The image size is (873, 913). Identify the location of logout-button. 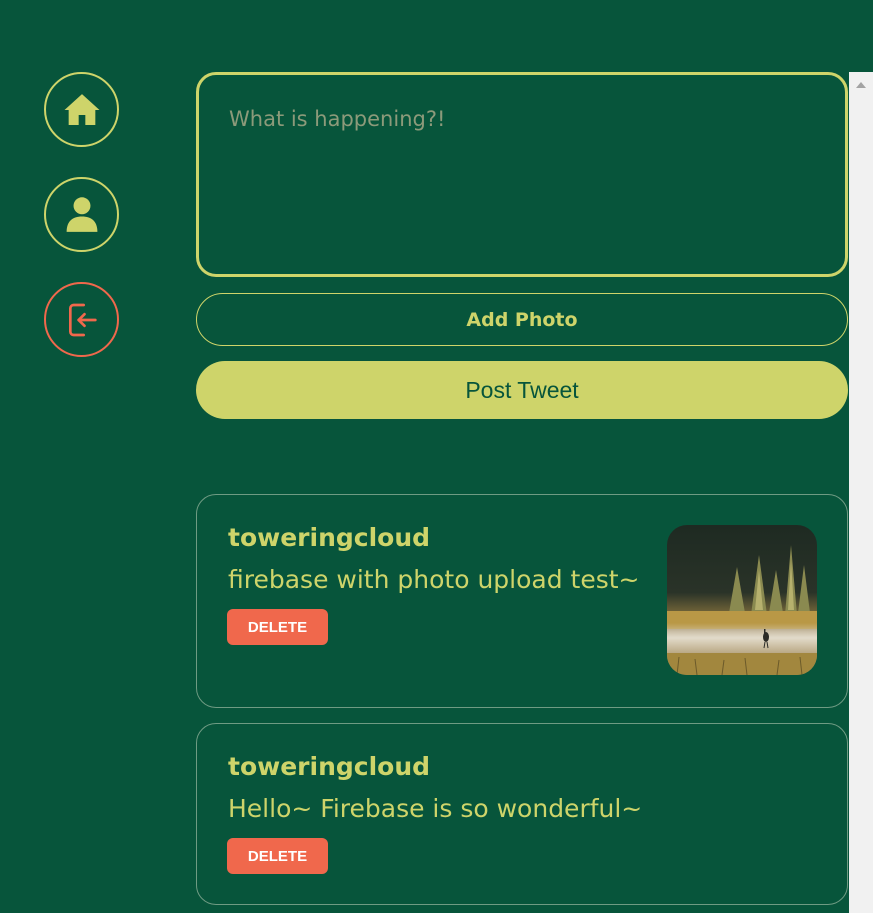
(81, 319).